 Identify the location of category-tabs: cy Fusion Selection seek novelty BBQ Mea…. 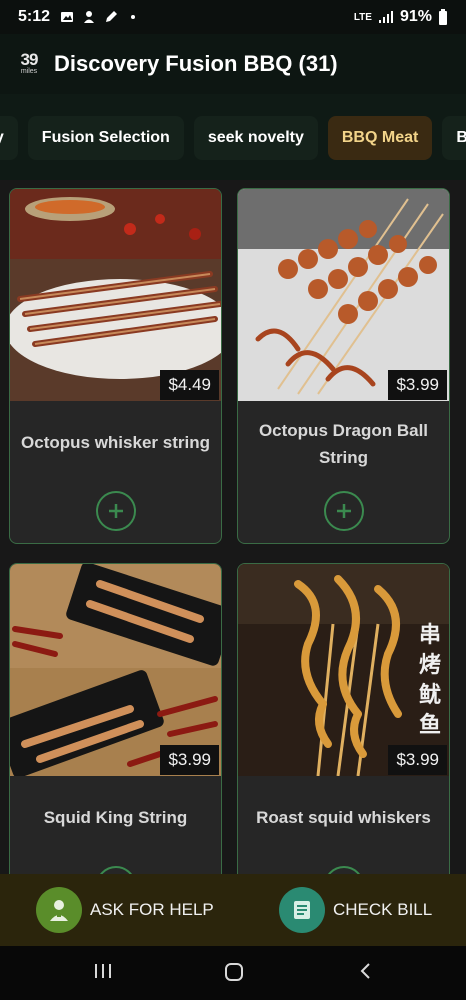
(233, 137).